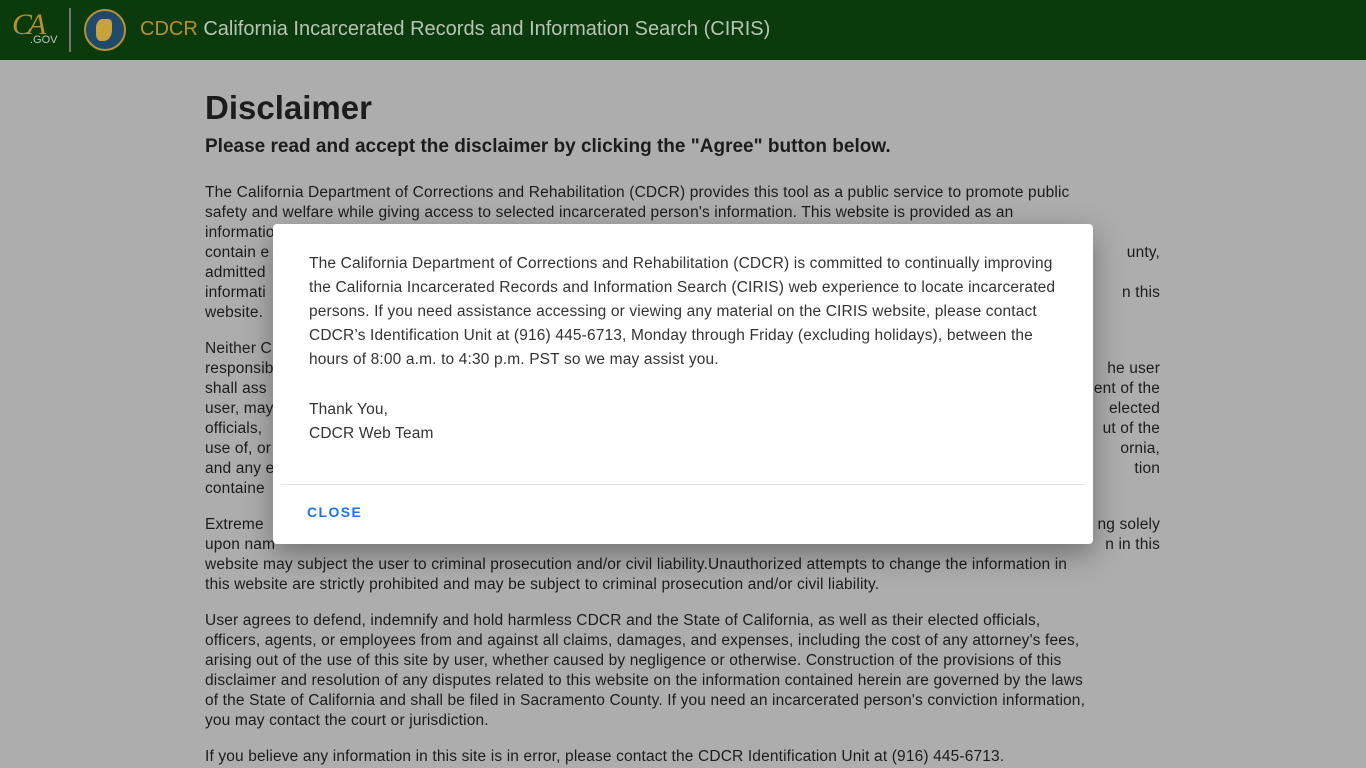  I want to click on dialog-divider, so click(683, 484).